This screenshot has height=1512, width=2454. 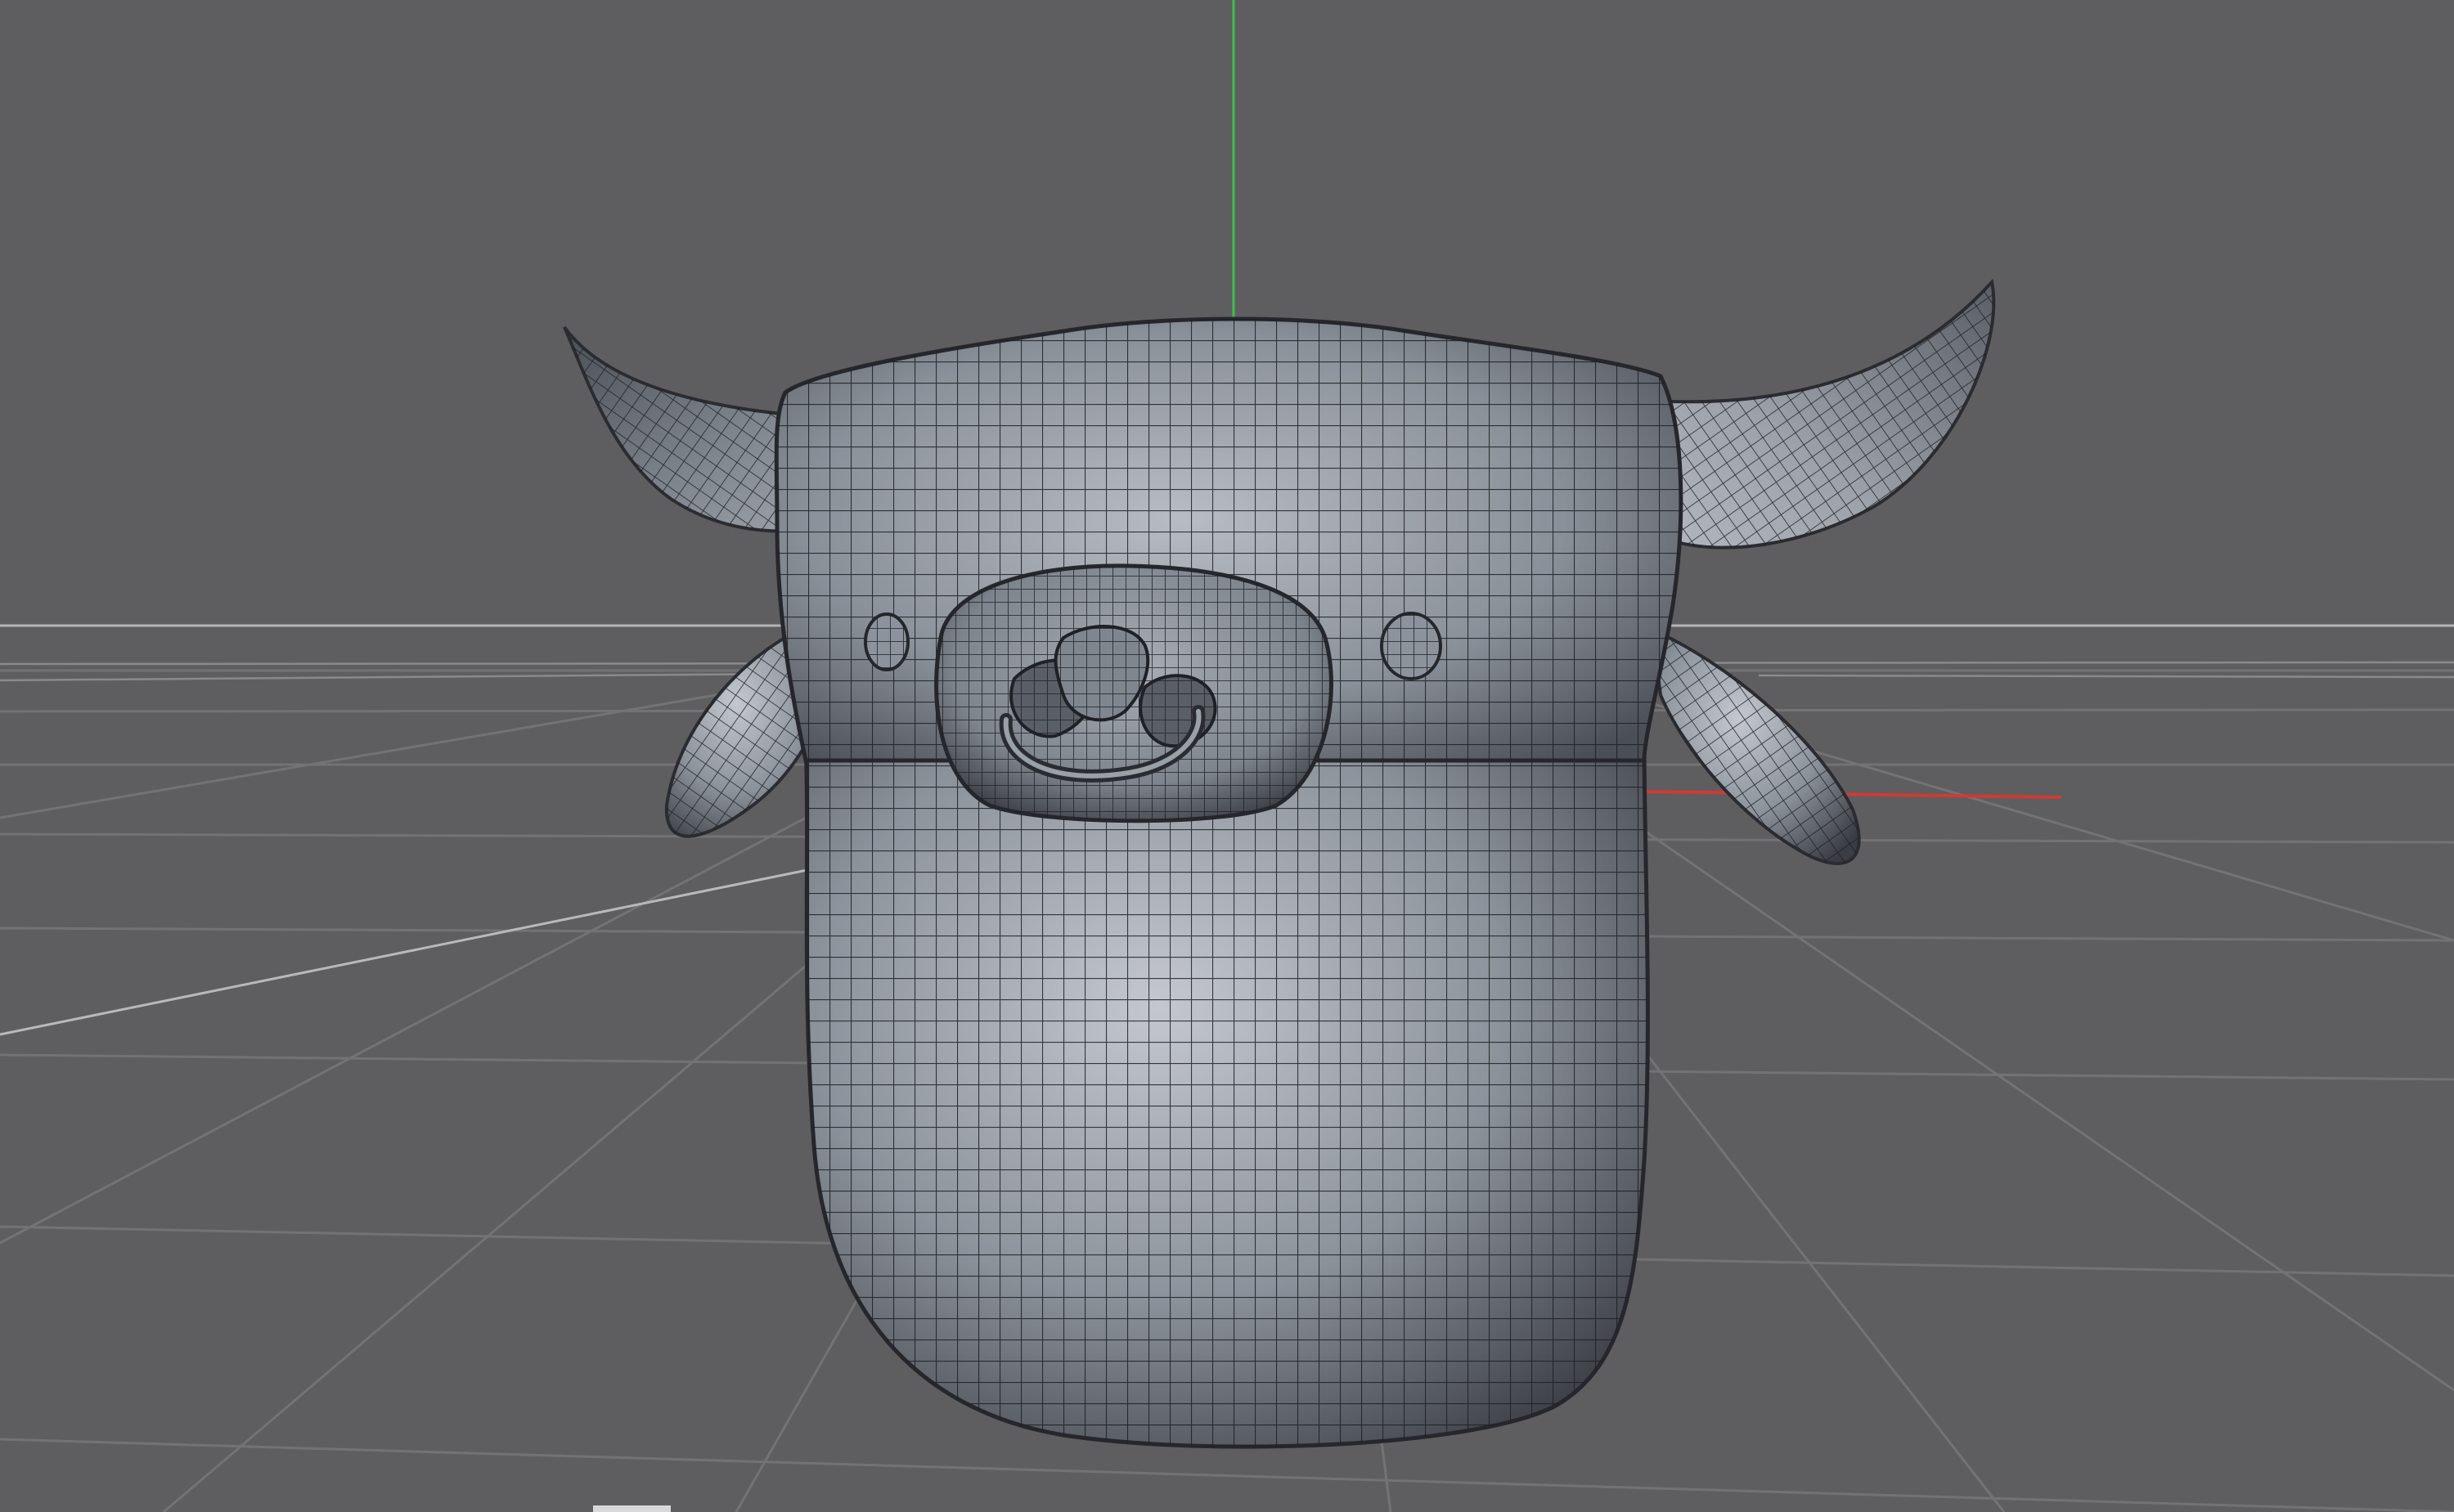 I want to click on left-eye, so click(x=887, y=642).